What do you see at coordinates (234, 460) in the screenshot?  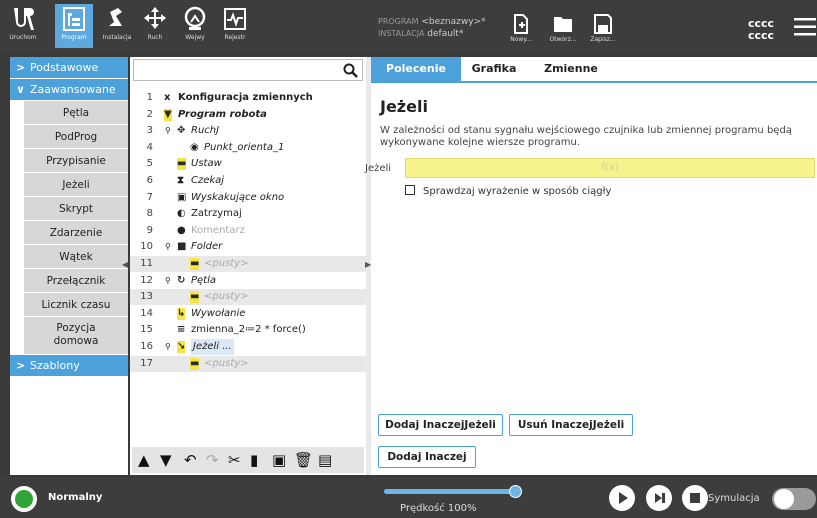 I see `cut-icon: ✂` at bounding box center [234, 460].